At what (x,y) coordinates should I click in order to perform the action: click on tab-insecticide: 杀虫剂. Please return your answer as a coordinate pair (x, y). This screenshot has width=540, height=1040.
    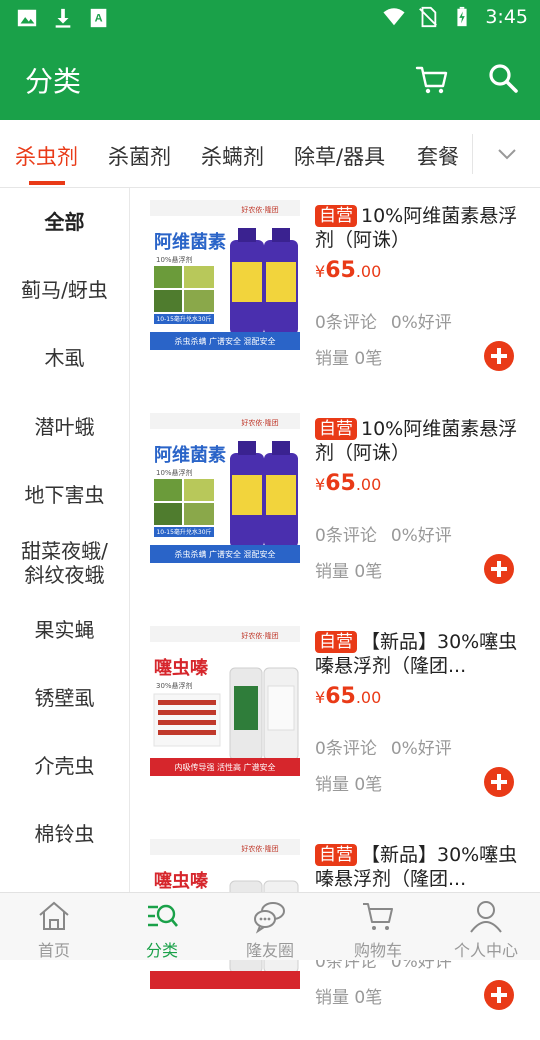
    Looking at the image, I should click on (46, 156).